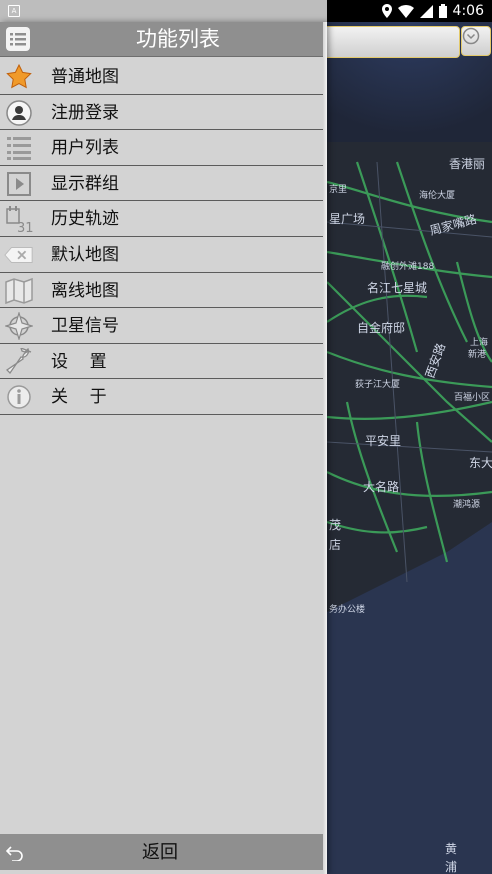 This screenshot has width=492, height=874. What do you see at coordinates (451, 849) in the screenshot?
I see `map-label: 黄` at bounding box center [451, 849].